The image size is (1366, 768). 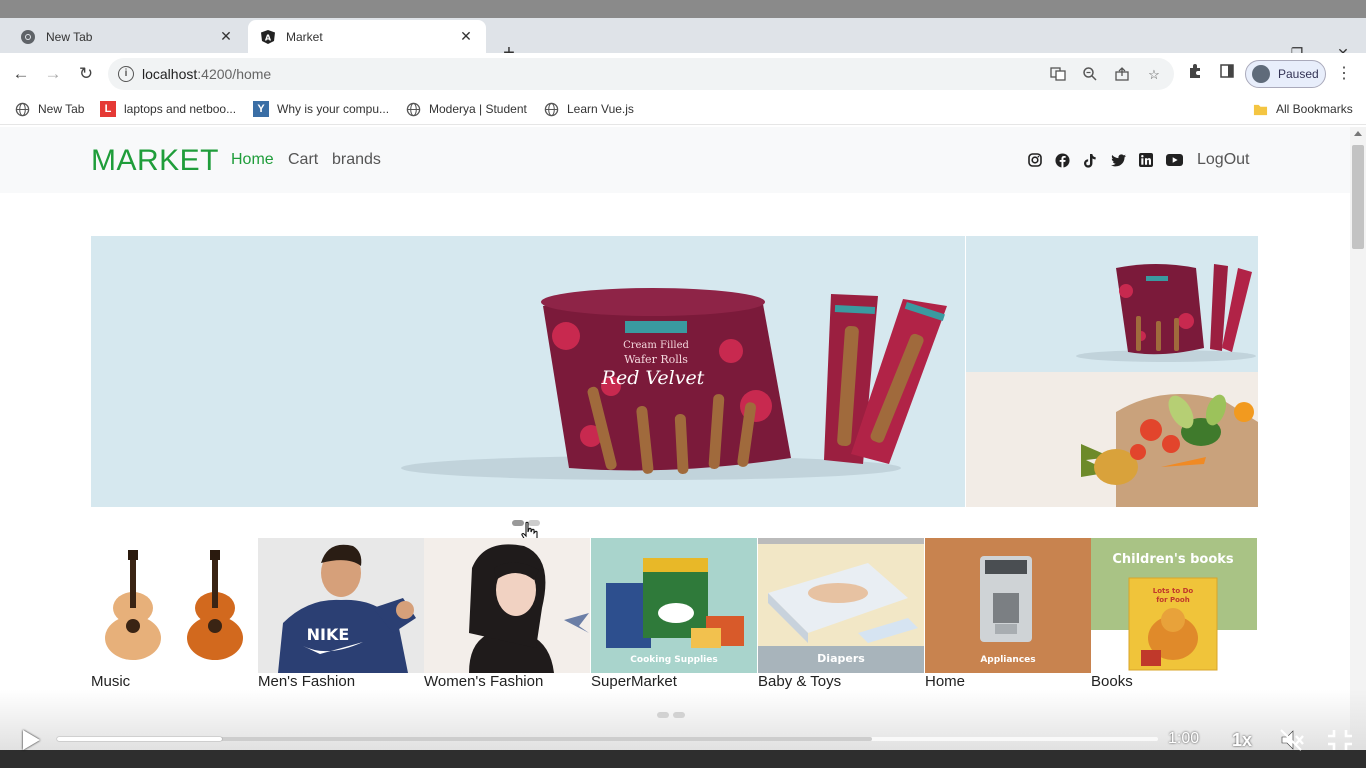 I want to click on video-played, so click(x=140, y=739).